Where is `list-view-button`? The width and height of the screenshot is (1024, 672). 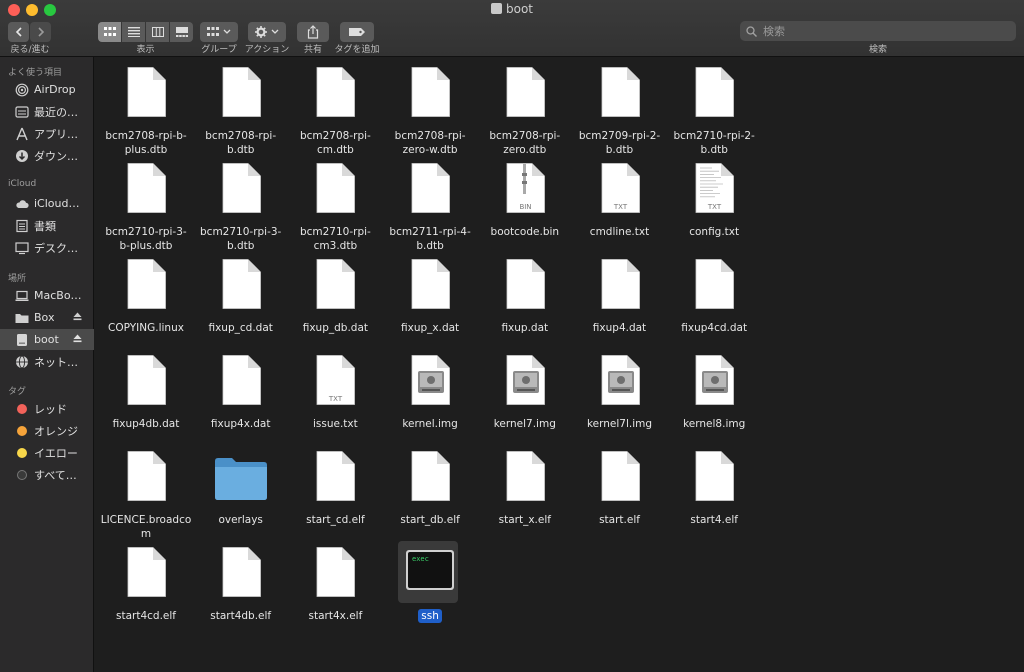 list-view-button is located at coordinates (133, 32).